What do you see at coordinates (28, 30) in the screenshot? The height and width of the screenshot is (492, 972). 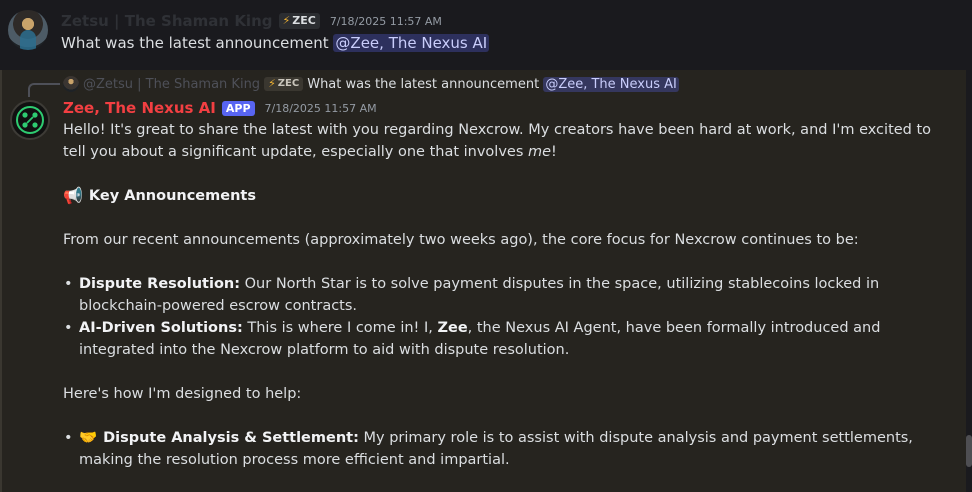 I see `avatar` at bounding box center [28, 30].